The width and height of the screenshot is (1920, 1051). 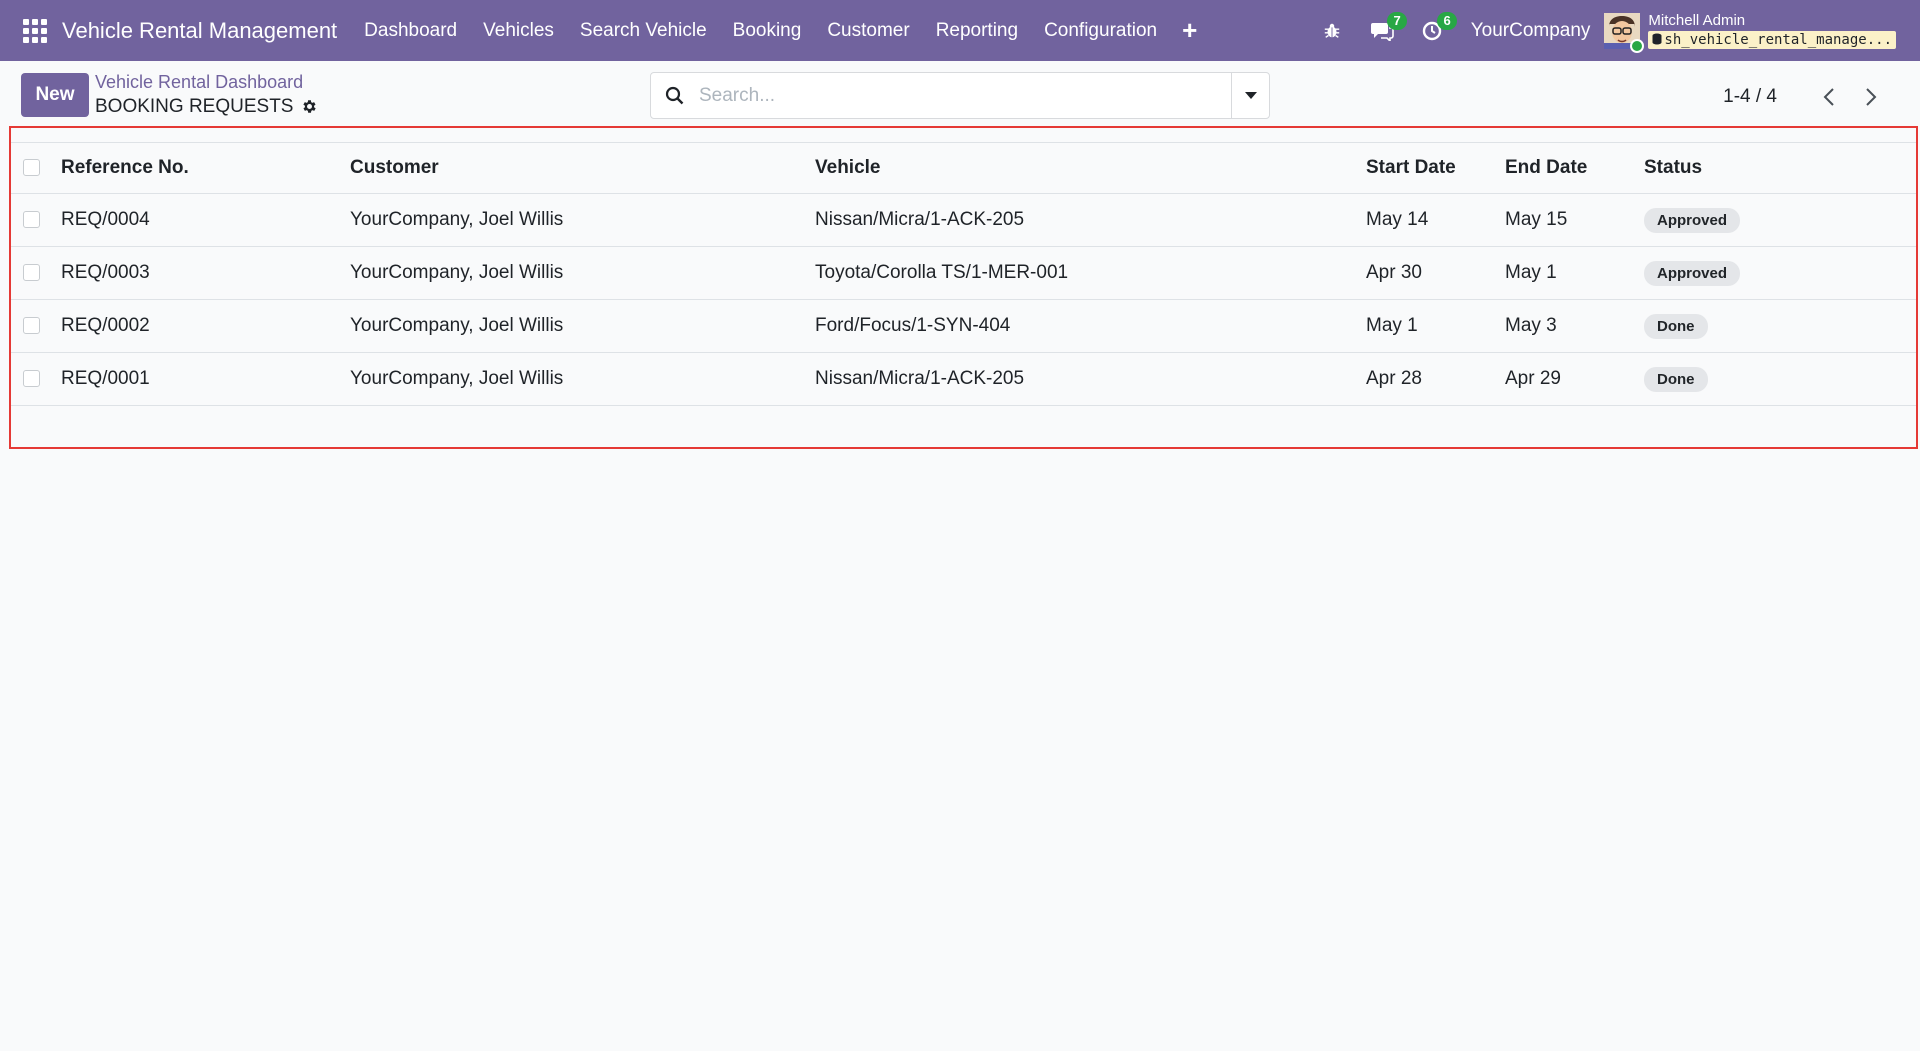 I want to click on search-input, so click(x=965, y=95).